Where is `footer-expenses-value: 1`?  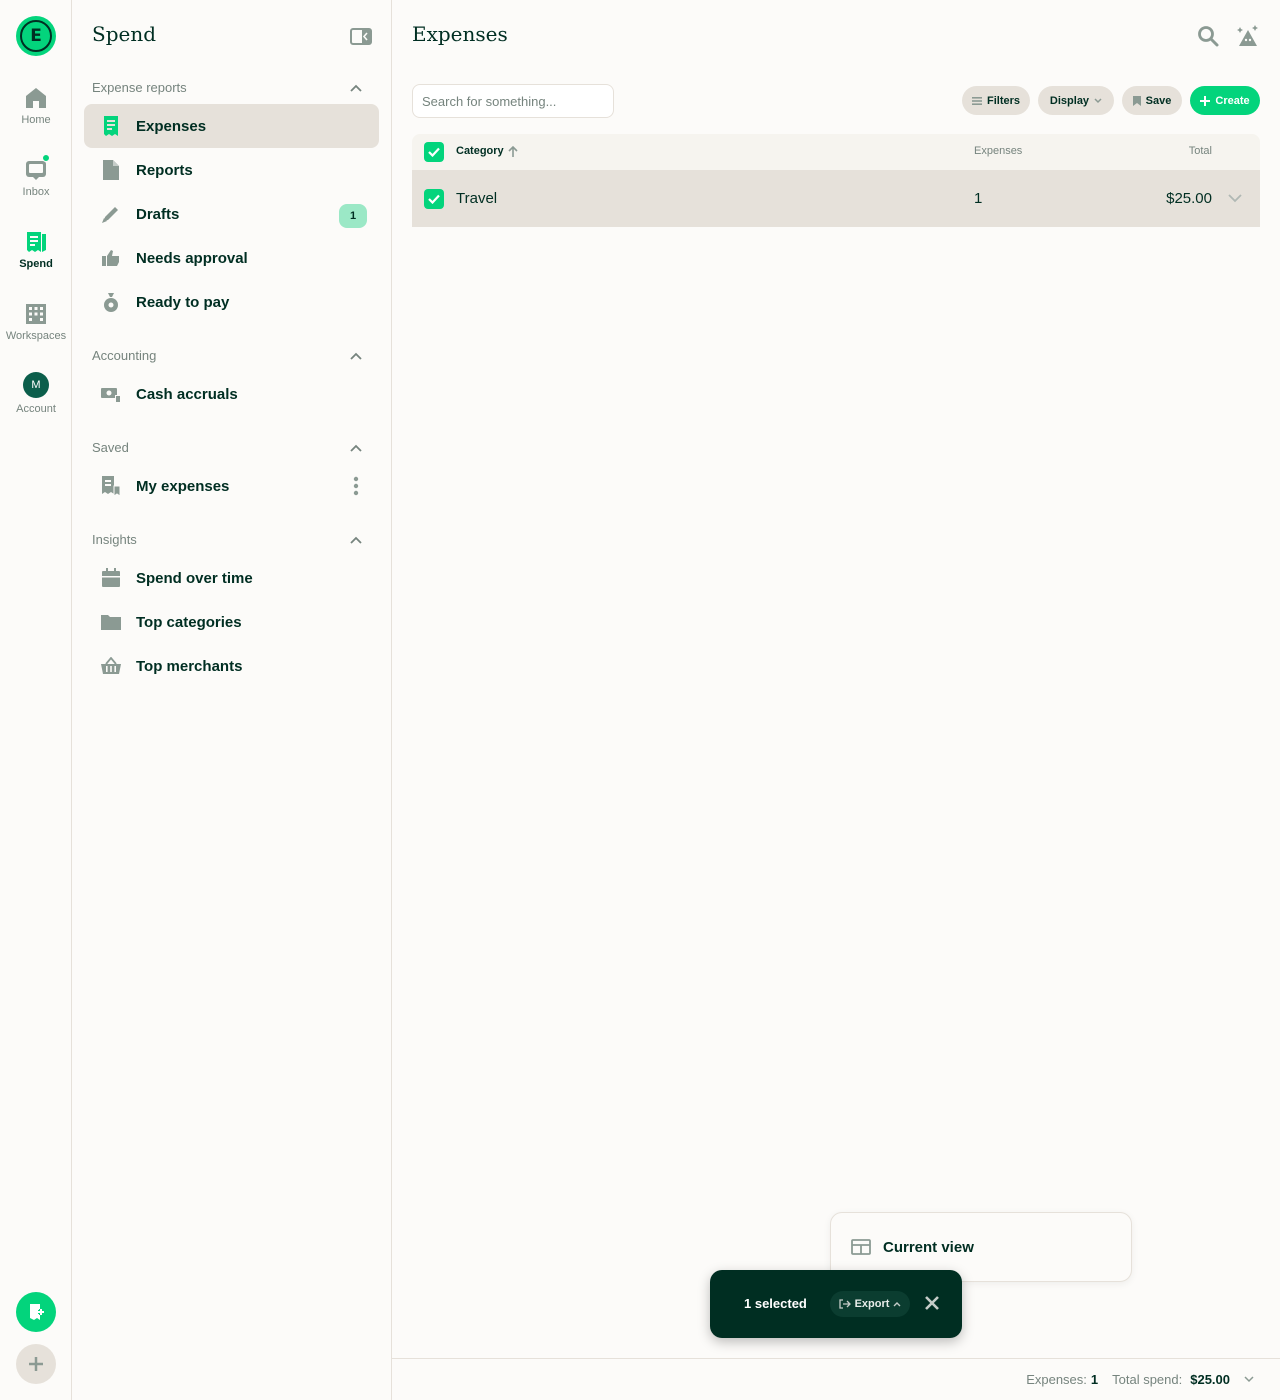 footer-expenses-value: 1 is located at coordinates (1094, 1379).